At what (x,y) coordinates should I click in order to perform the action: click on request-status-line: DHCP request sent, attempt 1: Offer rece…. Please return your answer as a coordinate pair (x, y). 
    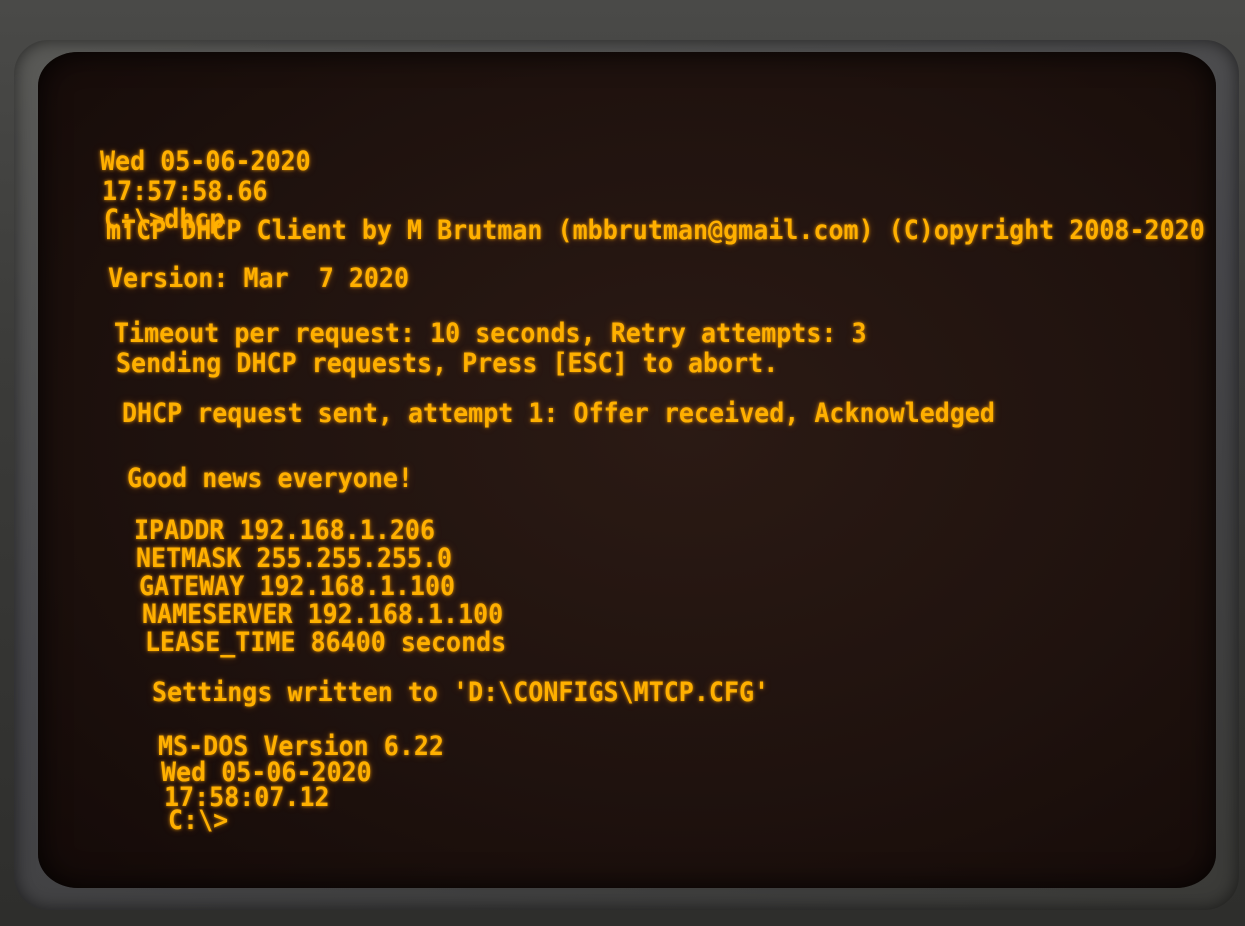
    Looking at the image, I should click on (558, 413).